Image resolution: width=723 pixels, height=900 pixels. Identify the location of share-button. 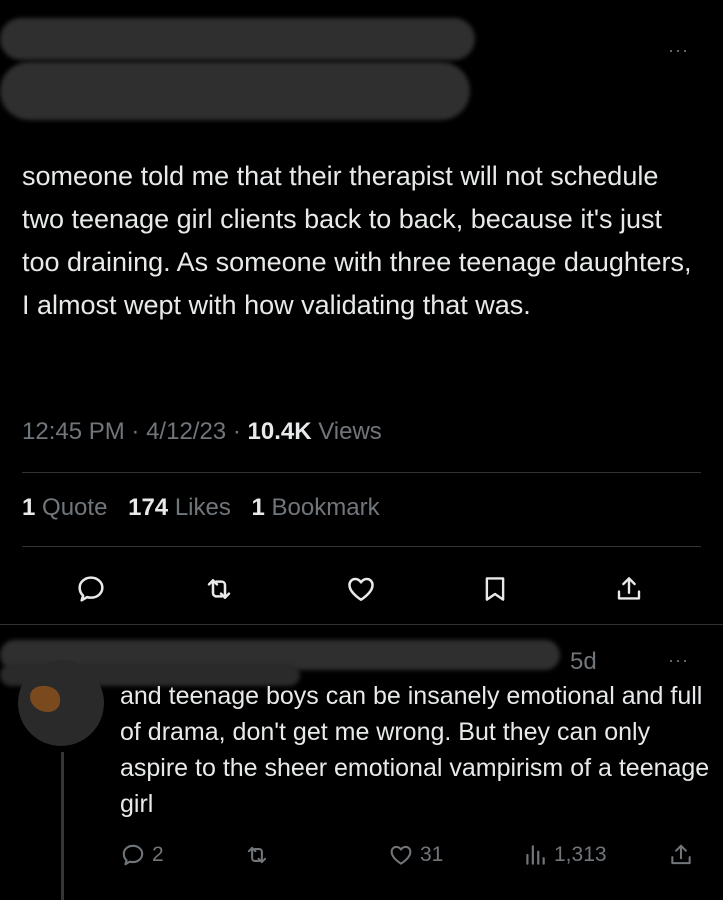
(629, 589).